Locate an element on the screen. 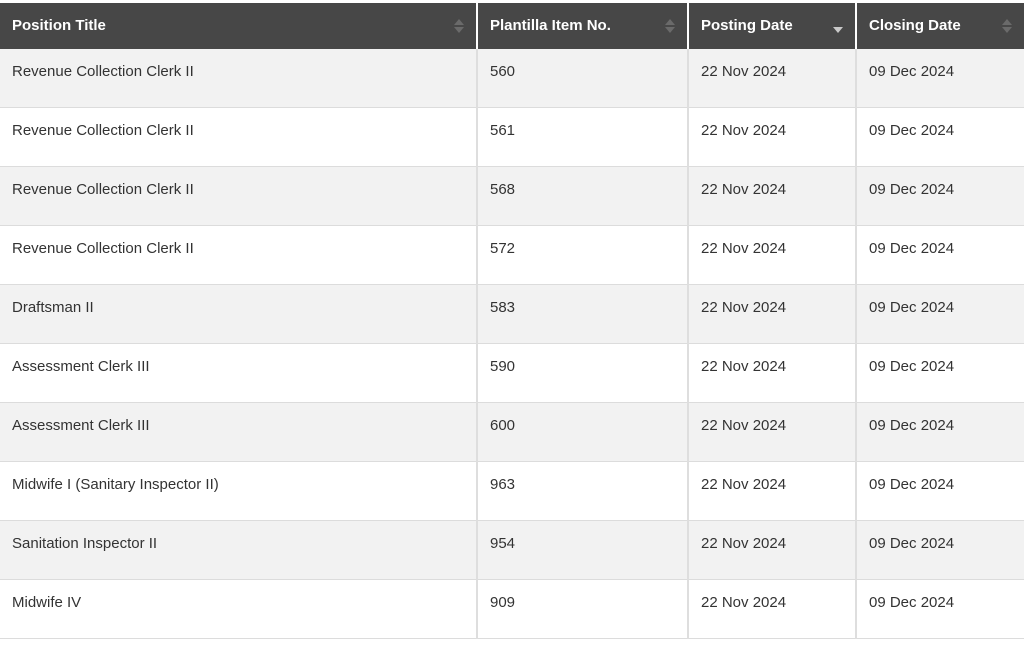  column-header-closing-date: Closing Date is located at coordinates (939, 24).